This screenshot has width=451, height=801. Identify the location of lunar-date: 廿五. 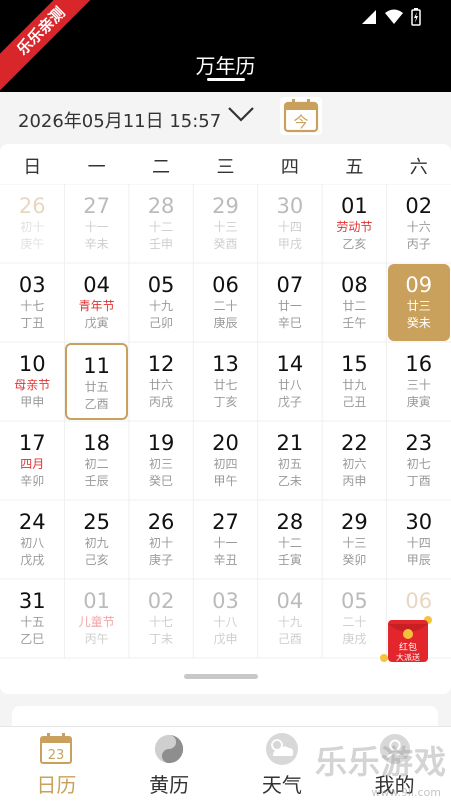
(96, 387).